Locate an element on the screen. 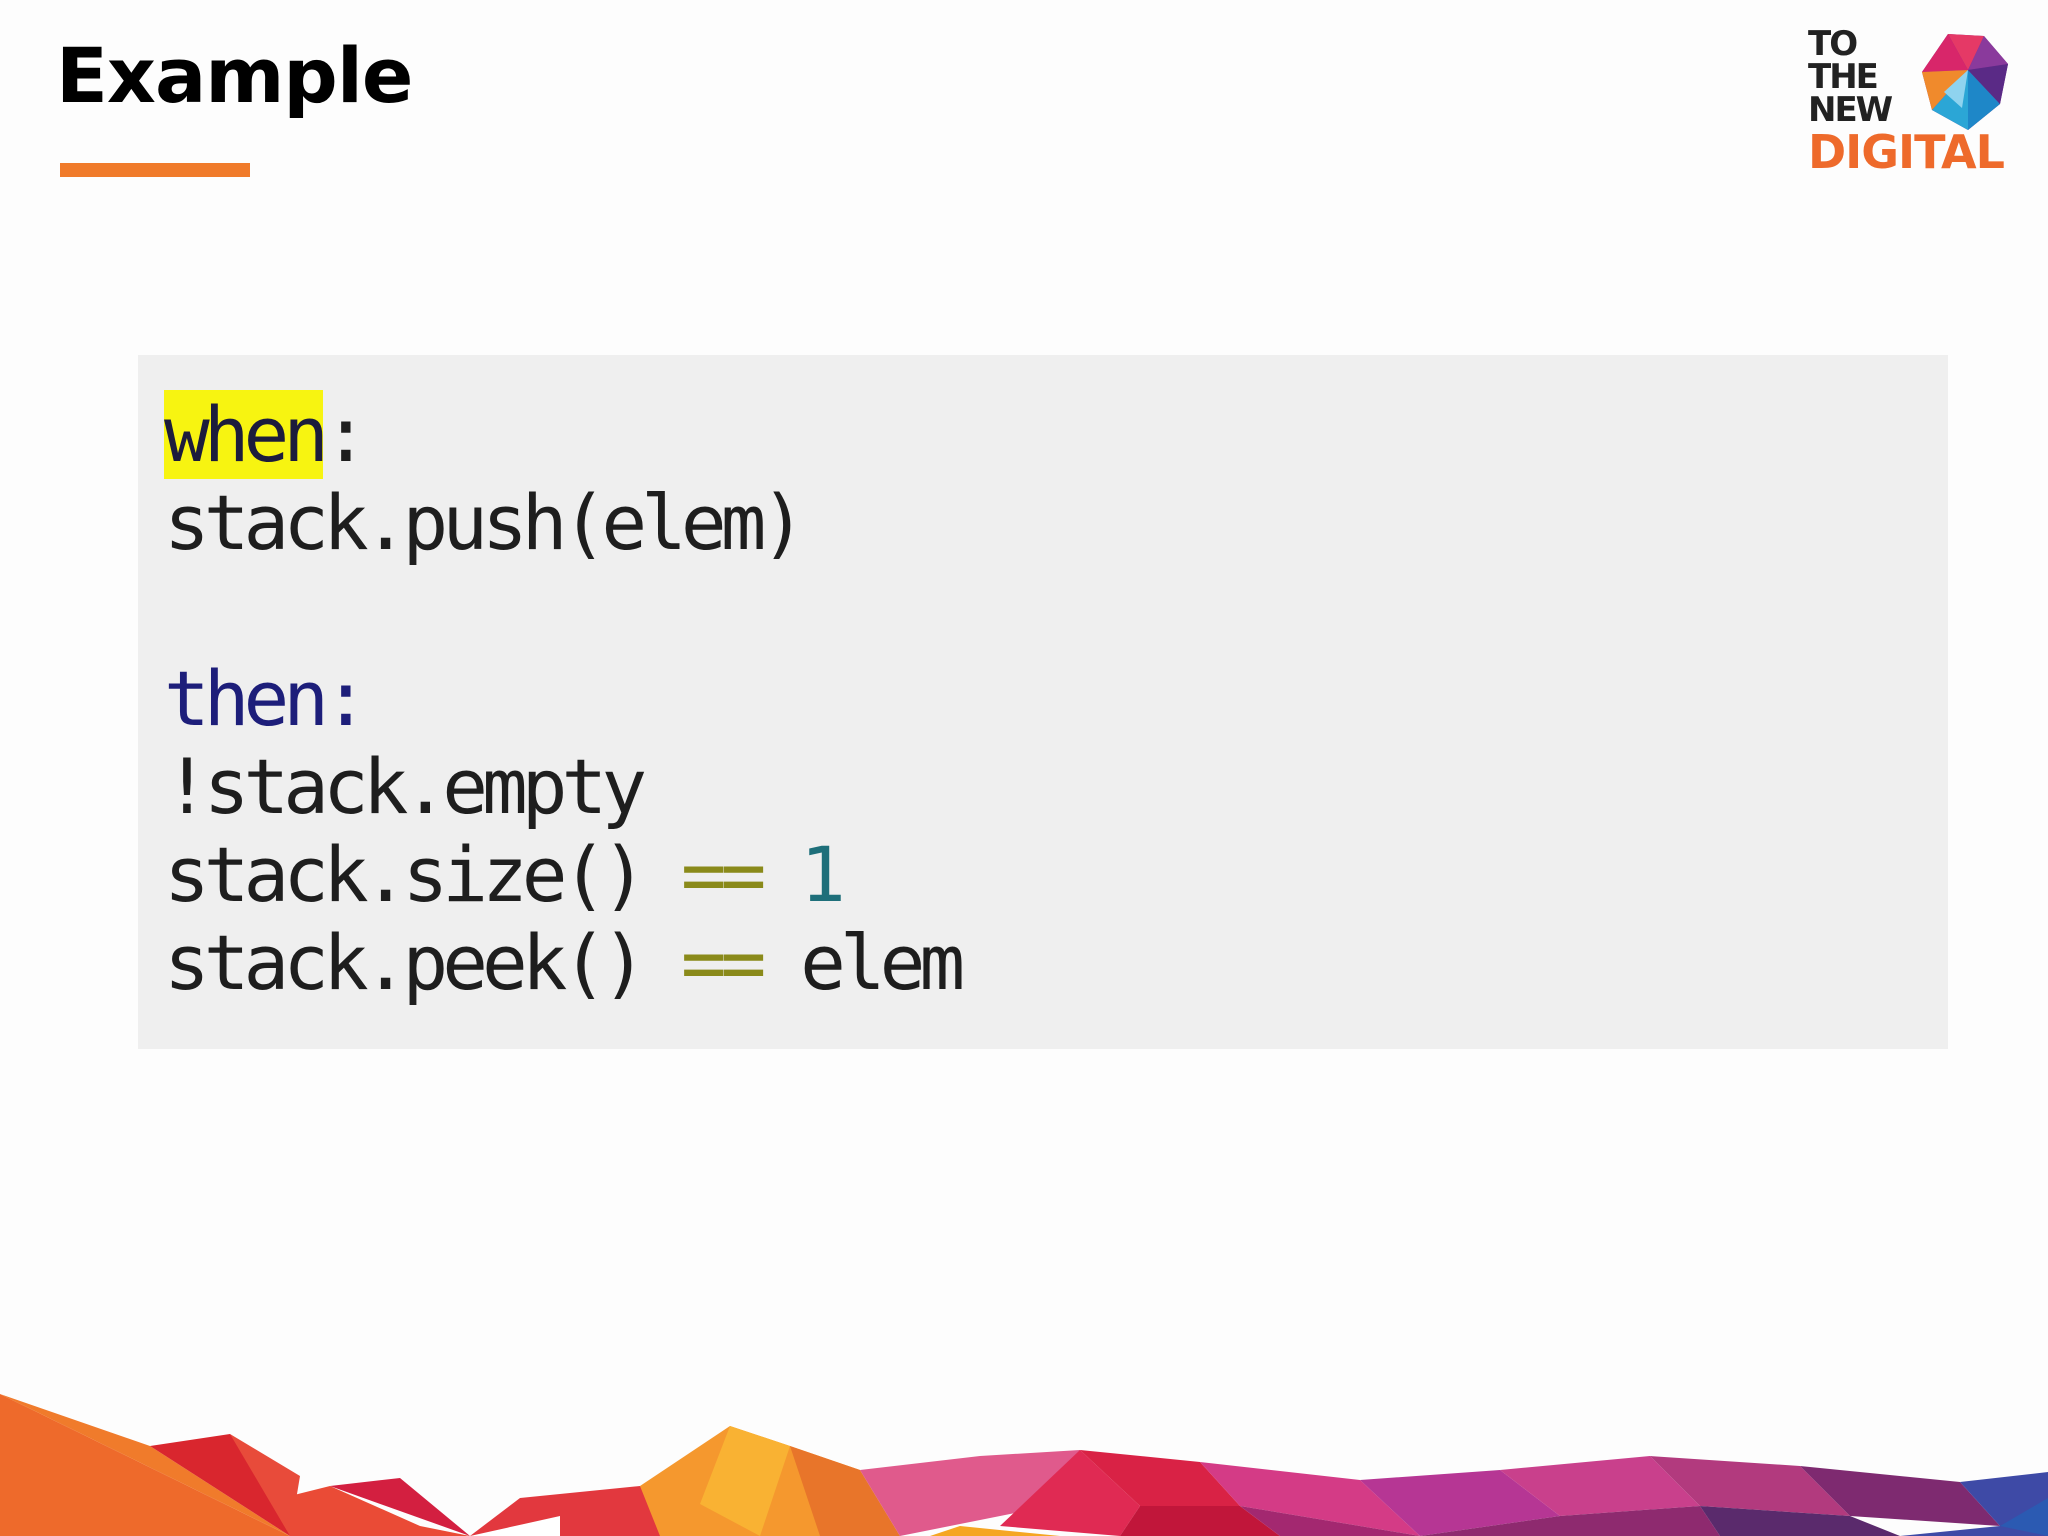 This screenshot has height=1536, width=2048. keyword-then: then is located at coordinates (246, 698).